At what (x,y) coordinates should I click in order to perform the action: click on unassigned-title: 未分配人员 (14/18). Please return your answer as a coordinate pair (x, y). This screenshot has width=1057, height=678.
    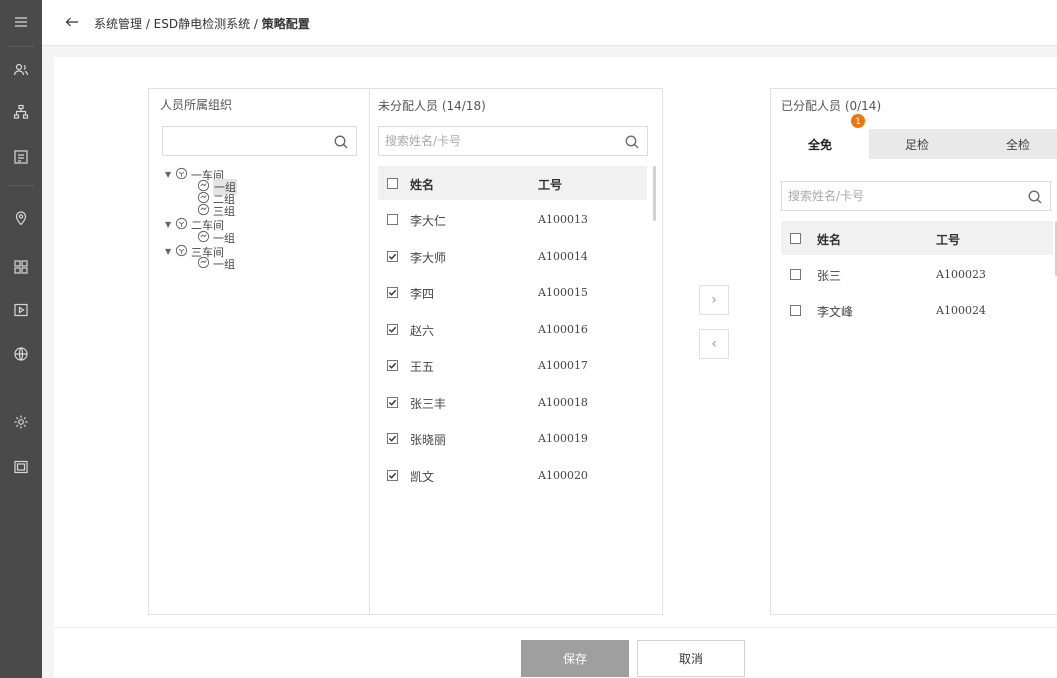
    Looking at the image, I should click on (432, 106).